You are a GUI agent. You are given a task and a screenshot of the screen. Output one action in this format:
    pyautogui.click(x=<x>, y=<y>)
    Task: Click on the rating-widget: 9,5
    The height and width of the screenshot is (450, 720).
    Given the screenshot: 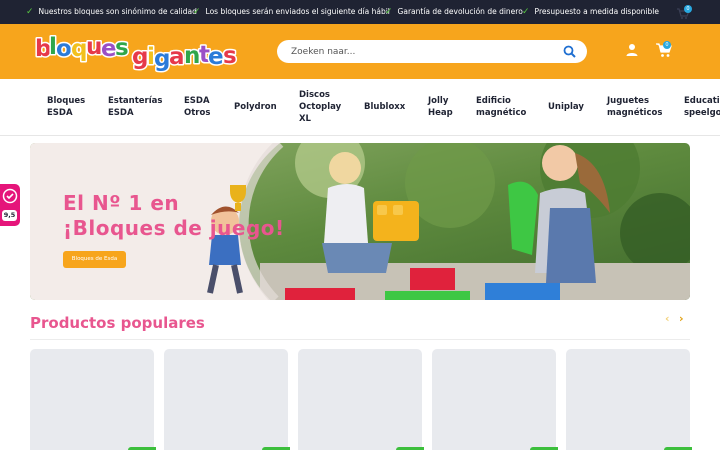 What is the action you would take?
    pyautogui.click(x=10, y=205)
    